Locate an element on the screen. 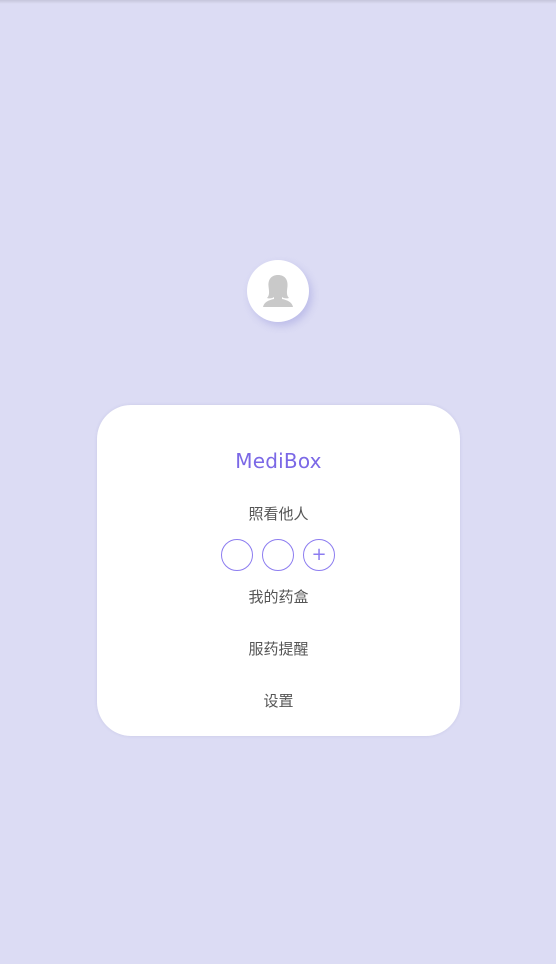 The image size is (556, 964). add-person-button: + is located at coordinates (319, 555).